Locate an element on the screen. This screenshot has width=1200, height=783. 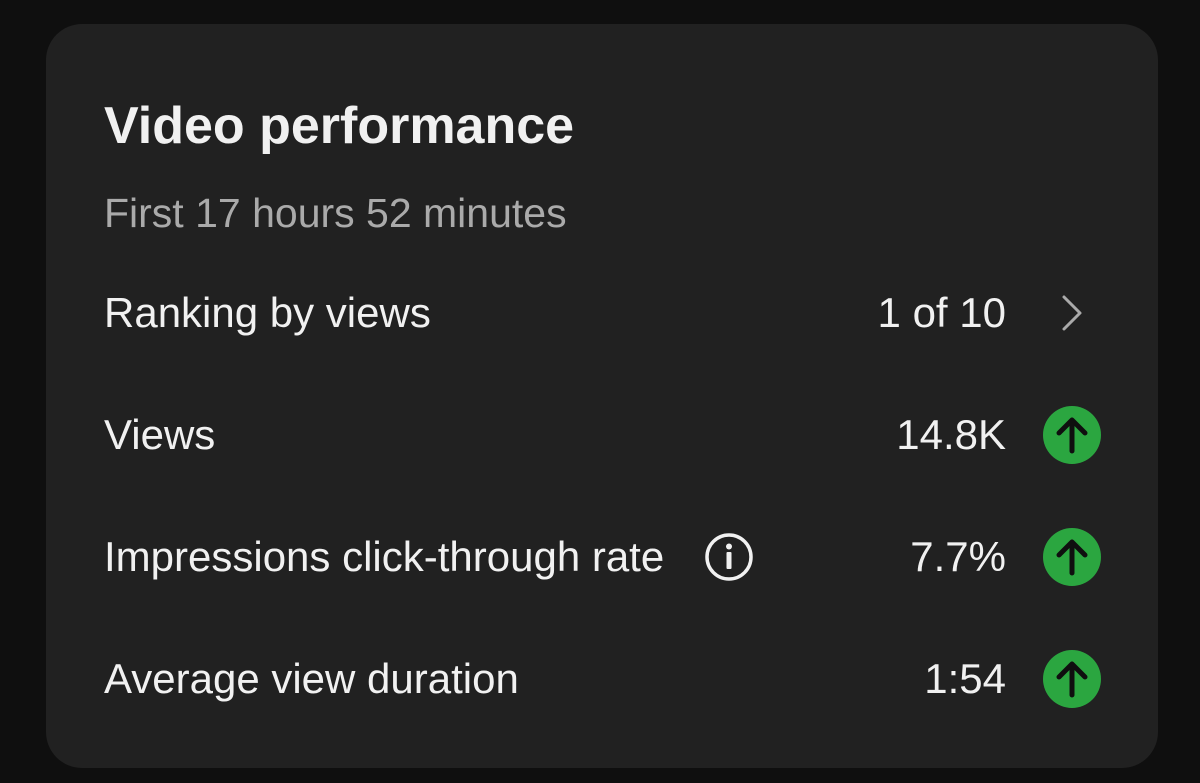
metric-row-ctr: Impressions click-through rate 7.7% is located at coordinates (603, 557).